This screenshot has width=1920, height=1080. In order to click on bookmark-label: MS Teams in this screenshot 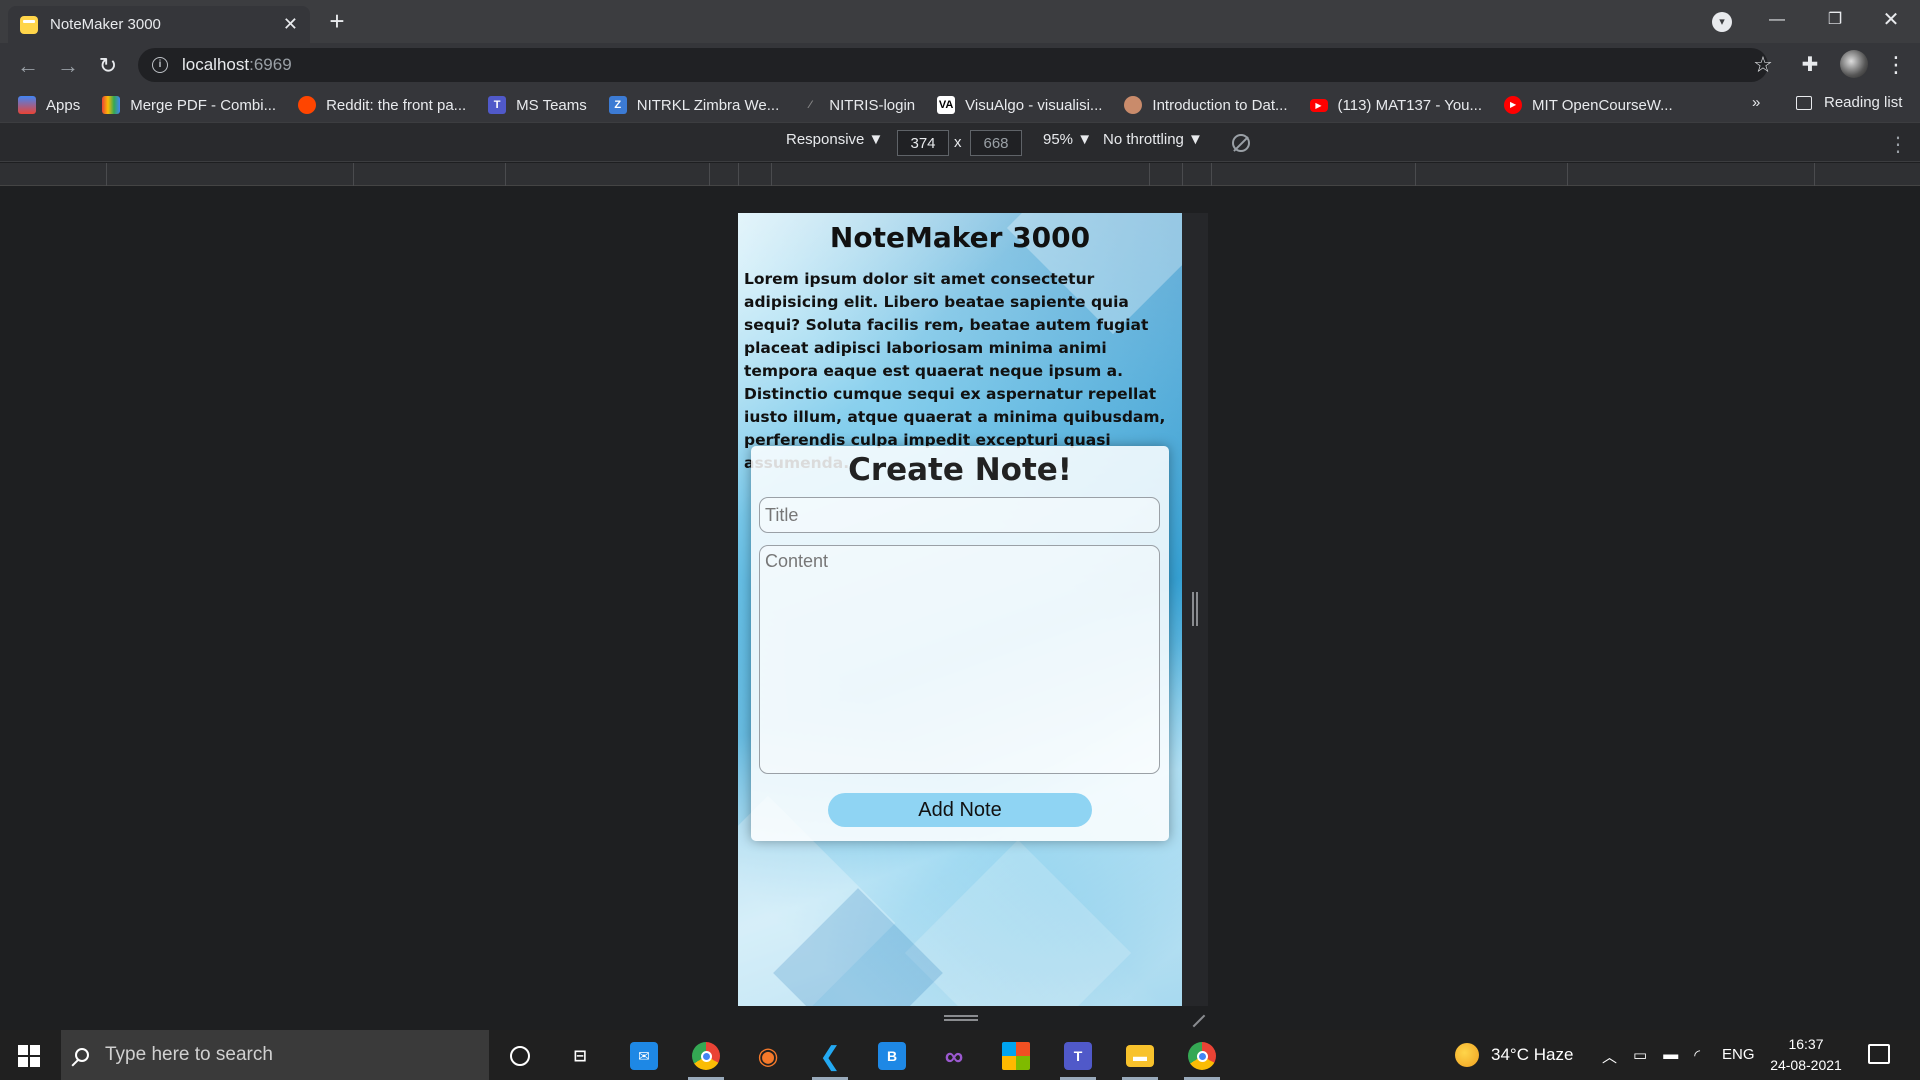, I will do `click(551, 105)`.